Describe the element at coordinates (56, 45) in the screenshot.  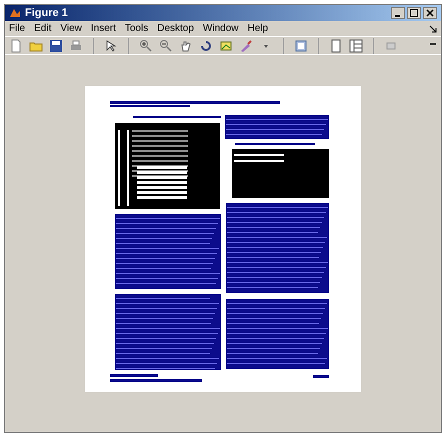
I see `save-icon` at that location.